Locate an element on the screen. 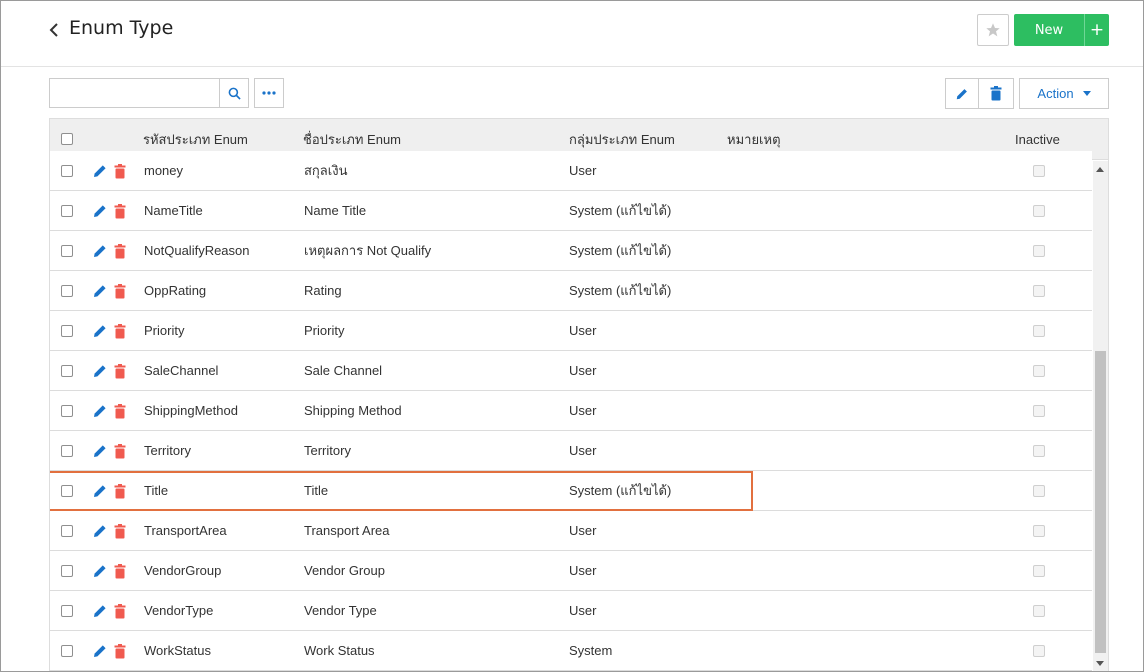  new-dropdown-button: + is located at coordinates (1096, 30).